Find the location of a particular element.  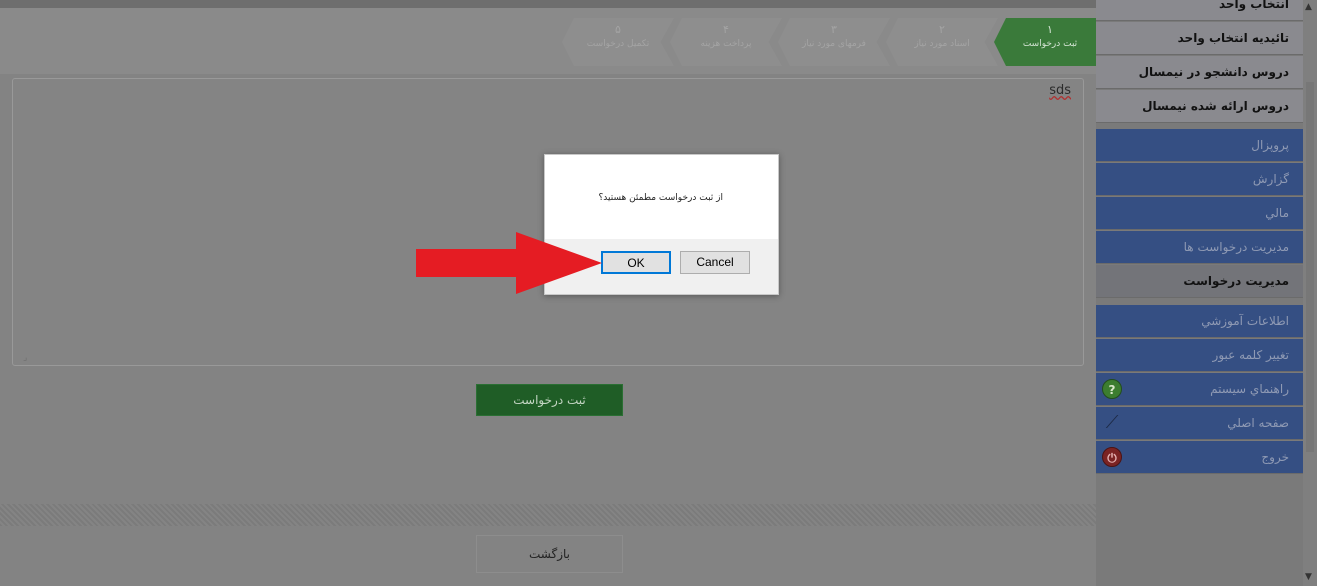

step-4: ۴ پرداخت هزینه is located at coordinates (726, 42).